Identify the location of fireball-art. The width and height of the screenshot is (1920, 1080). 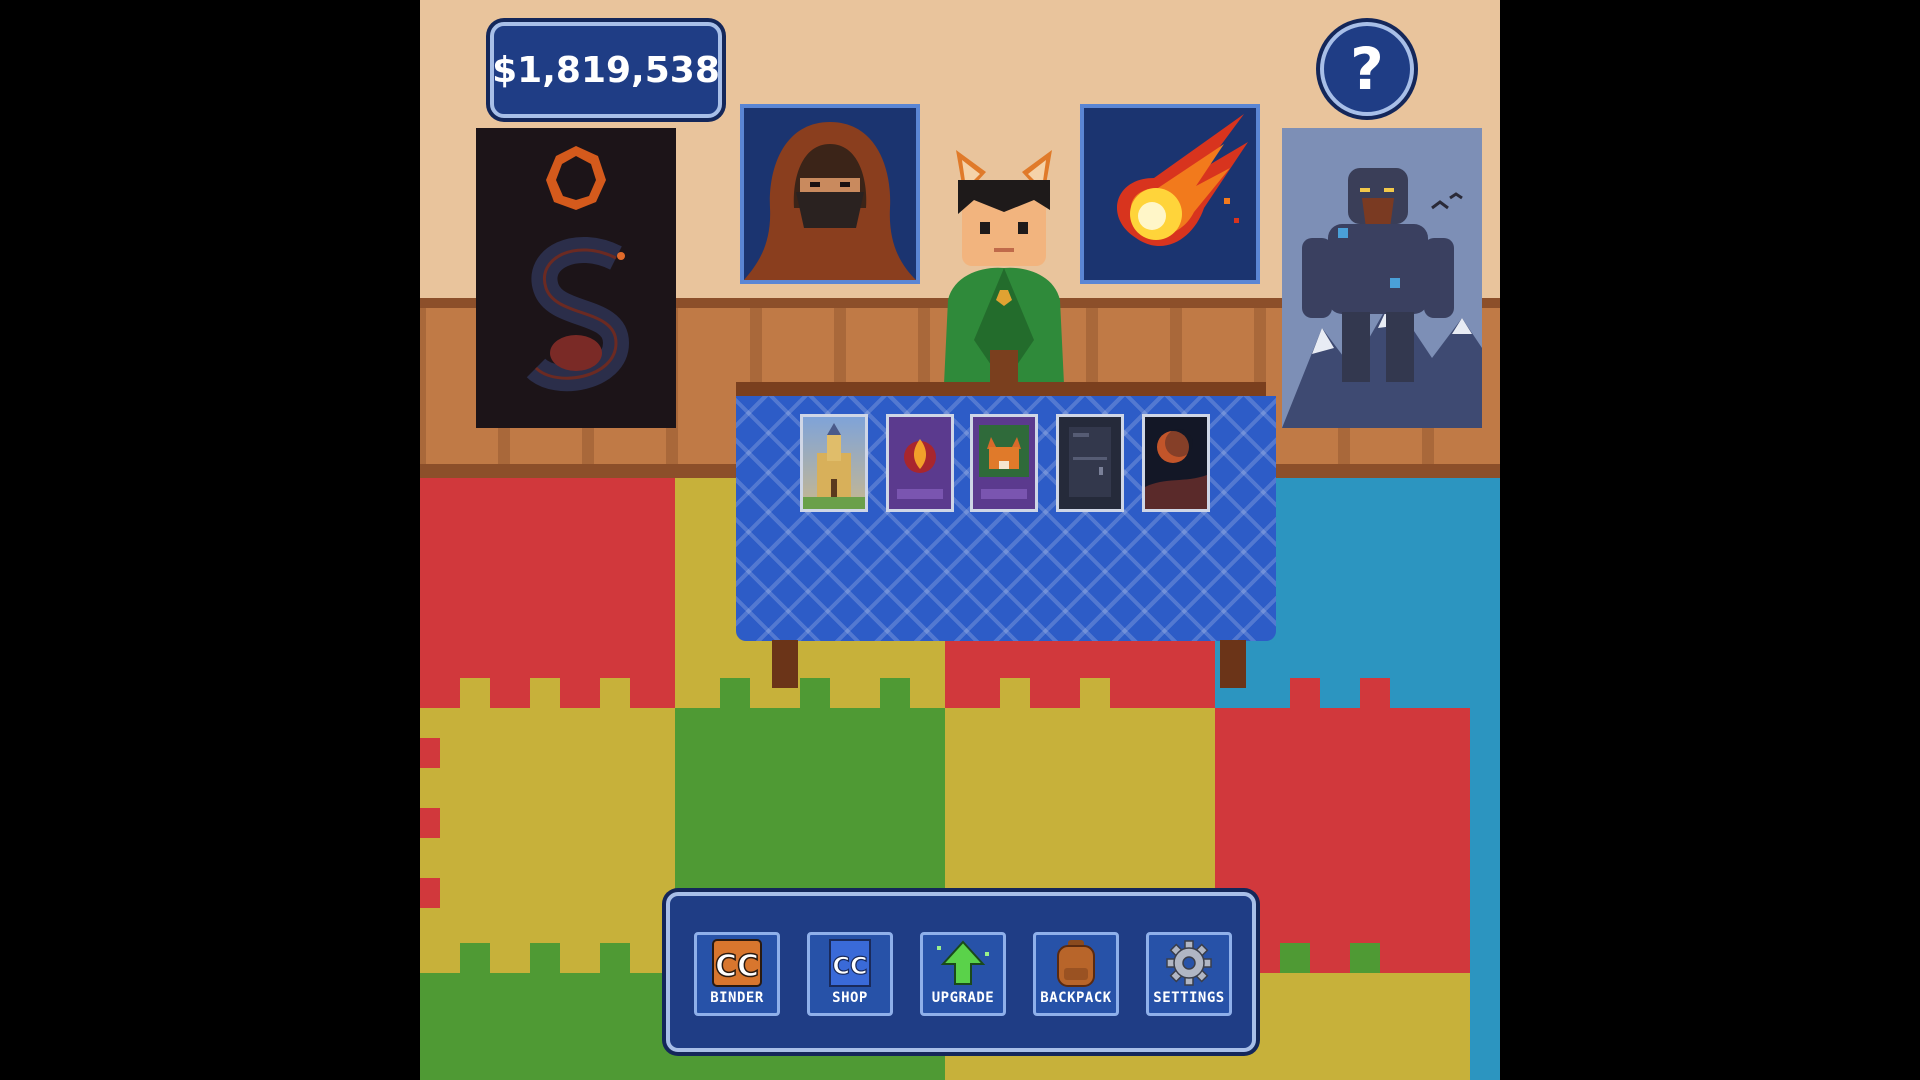
(1182, 180).